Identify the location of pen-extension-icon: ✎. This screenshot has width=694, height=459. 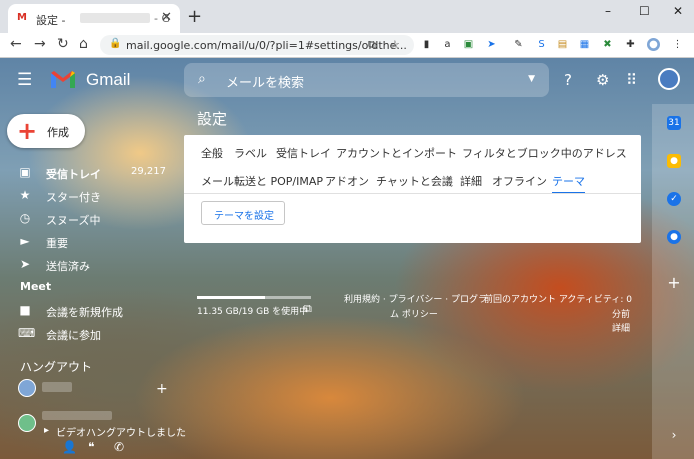
(518, 44).